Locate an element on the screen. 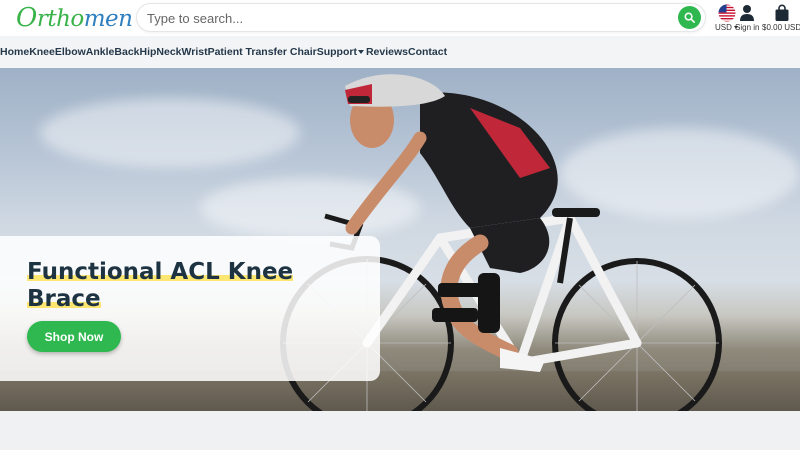 The width and height of the screenshot is (800, 450). us-flag-icon is located at coordinates (727, 13).